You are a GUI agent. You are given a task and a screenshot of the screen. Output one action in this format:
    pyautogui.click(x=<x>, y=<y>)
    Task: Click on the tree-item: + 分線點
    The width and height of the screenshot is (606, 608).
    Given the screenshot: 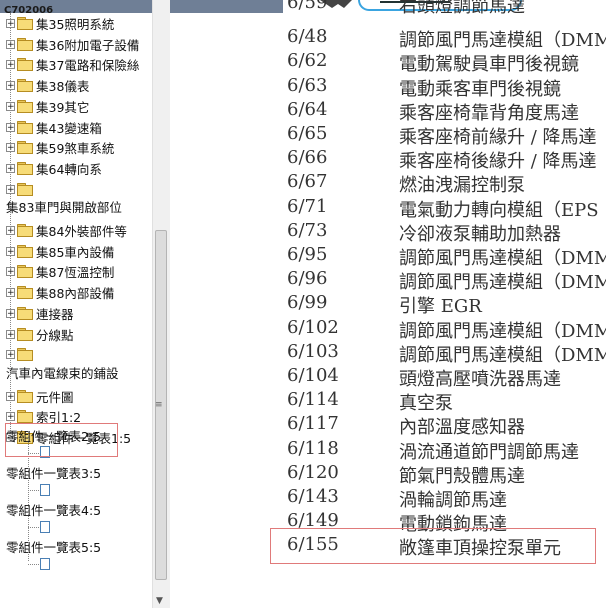 What is the action you would take?
    pyautogui.click(x=40, y=334)
    